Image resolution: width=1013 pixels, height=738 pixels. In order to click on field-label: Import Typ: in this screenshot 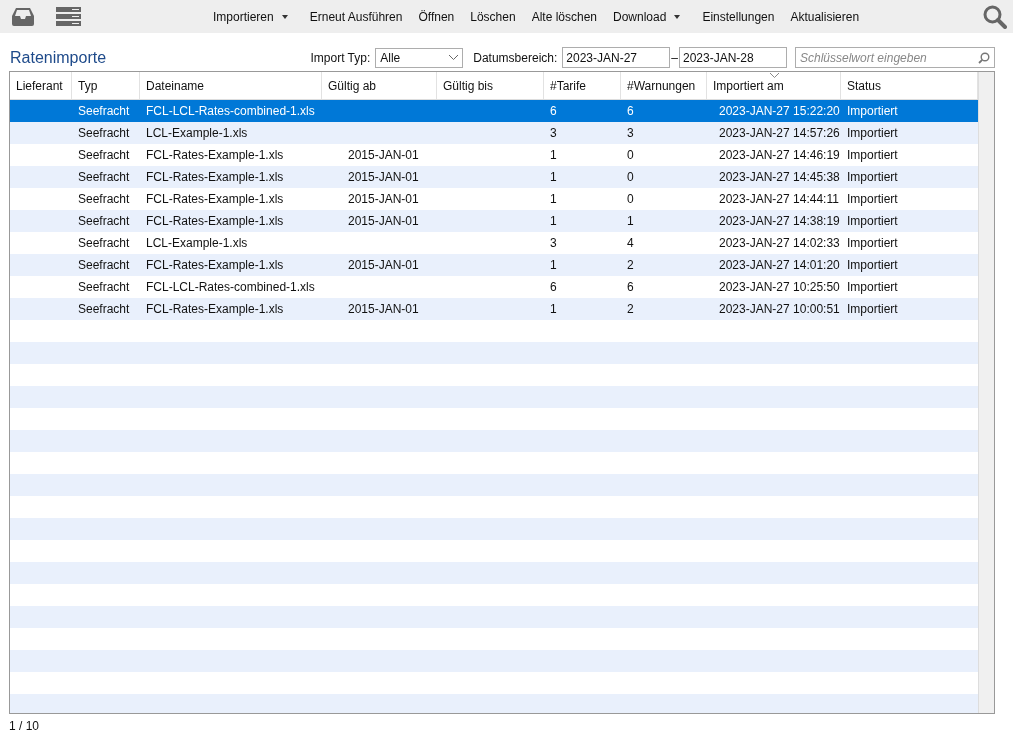, I will do `click(340, 57)`.